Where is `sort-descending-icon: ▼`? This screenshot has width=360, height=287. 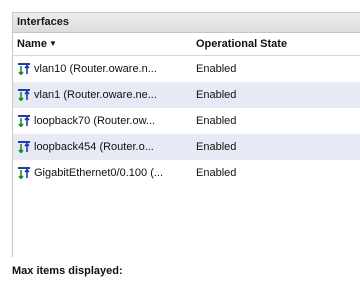
sort-descending-icon: ▼ is located at coordinates (52, 43).